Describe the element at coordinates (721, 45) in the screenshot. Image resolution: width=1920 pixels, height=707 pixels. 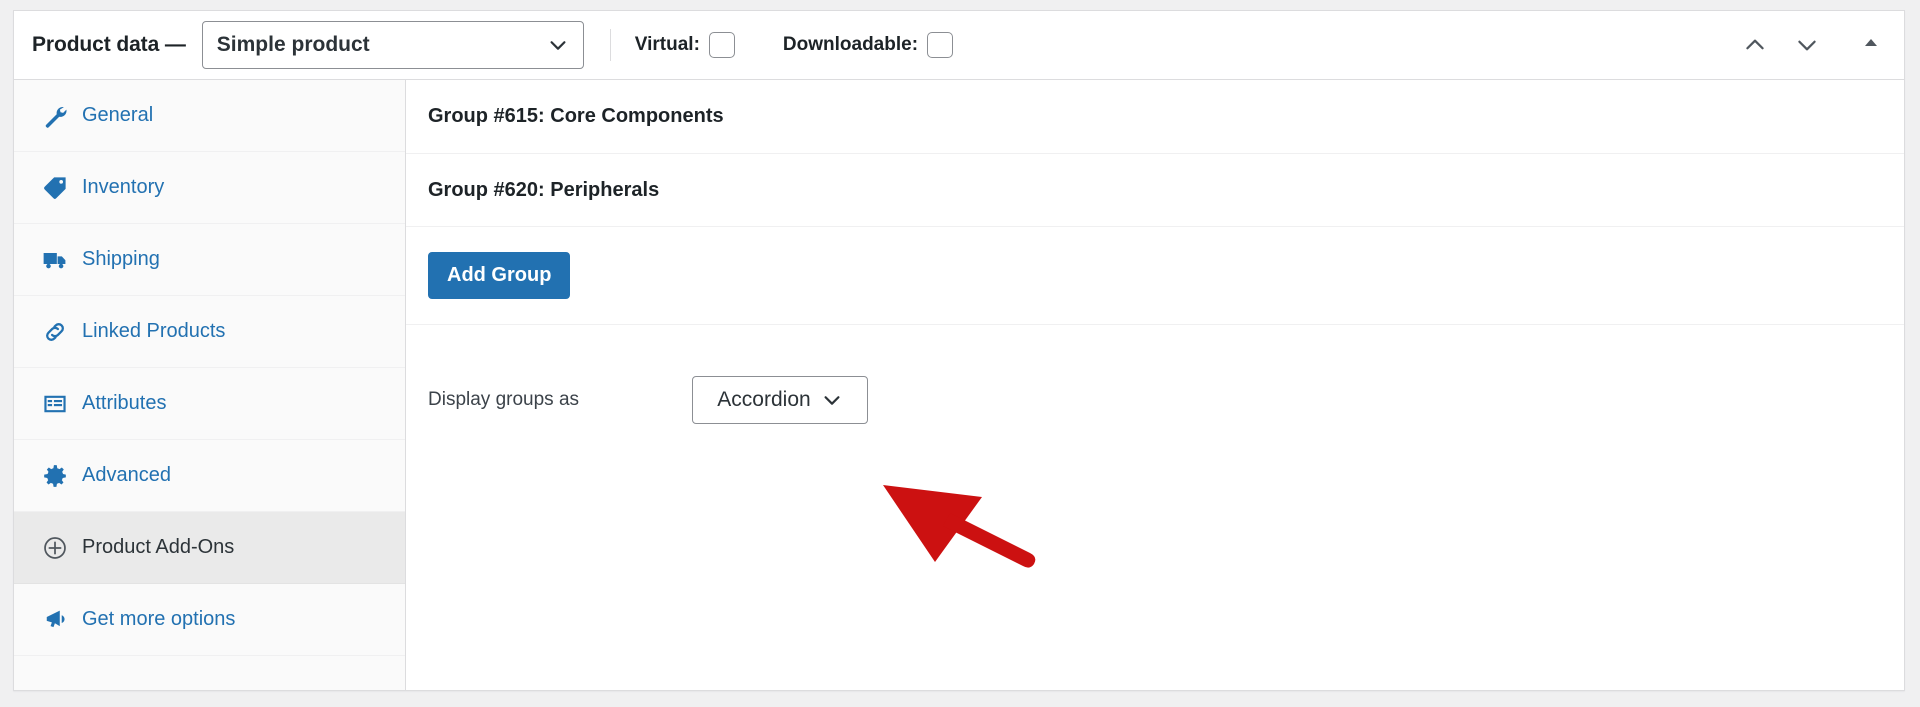
I see `virtual-checkbox` at that location.